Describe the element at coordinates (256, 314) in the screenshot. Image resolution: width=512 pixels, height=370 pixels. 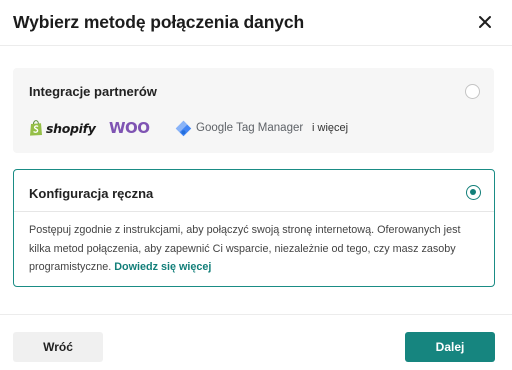
I see `footer-divider` at that location.